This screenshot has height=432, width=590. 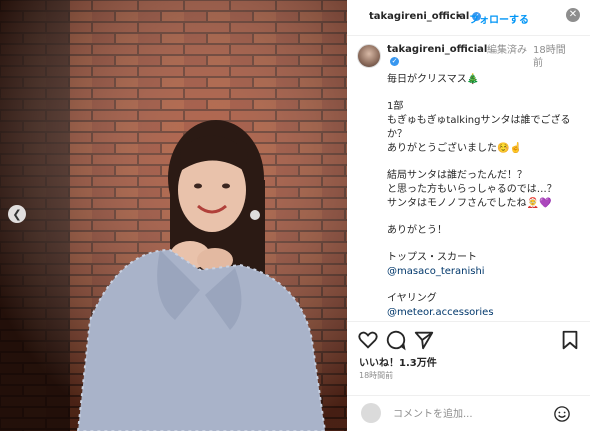 I want to click on heart-icon, so click(x=368, y=340).